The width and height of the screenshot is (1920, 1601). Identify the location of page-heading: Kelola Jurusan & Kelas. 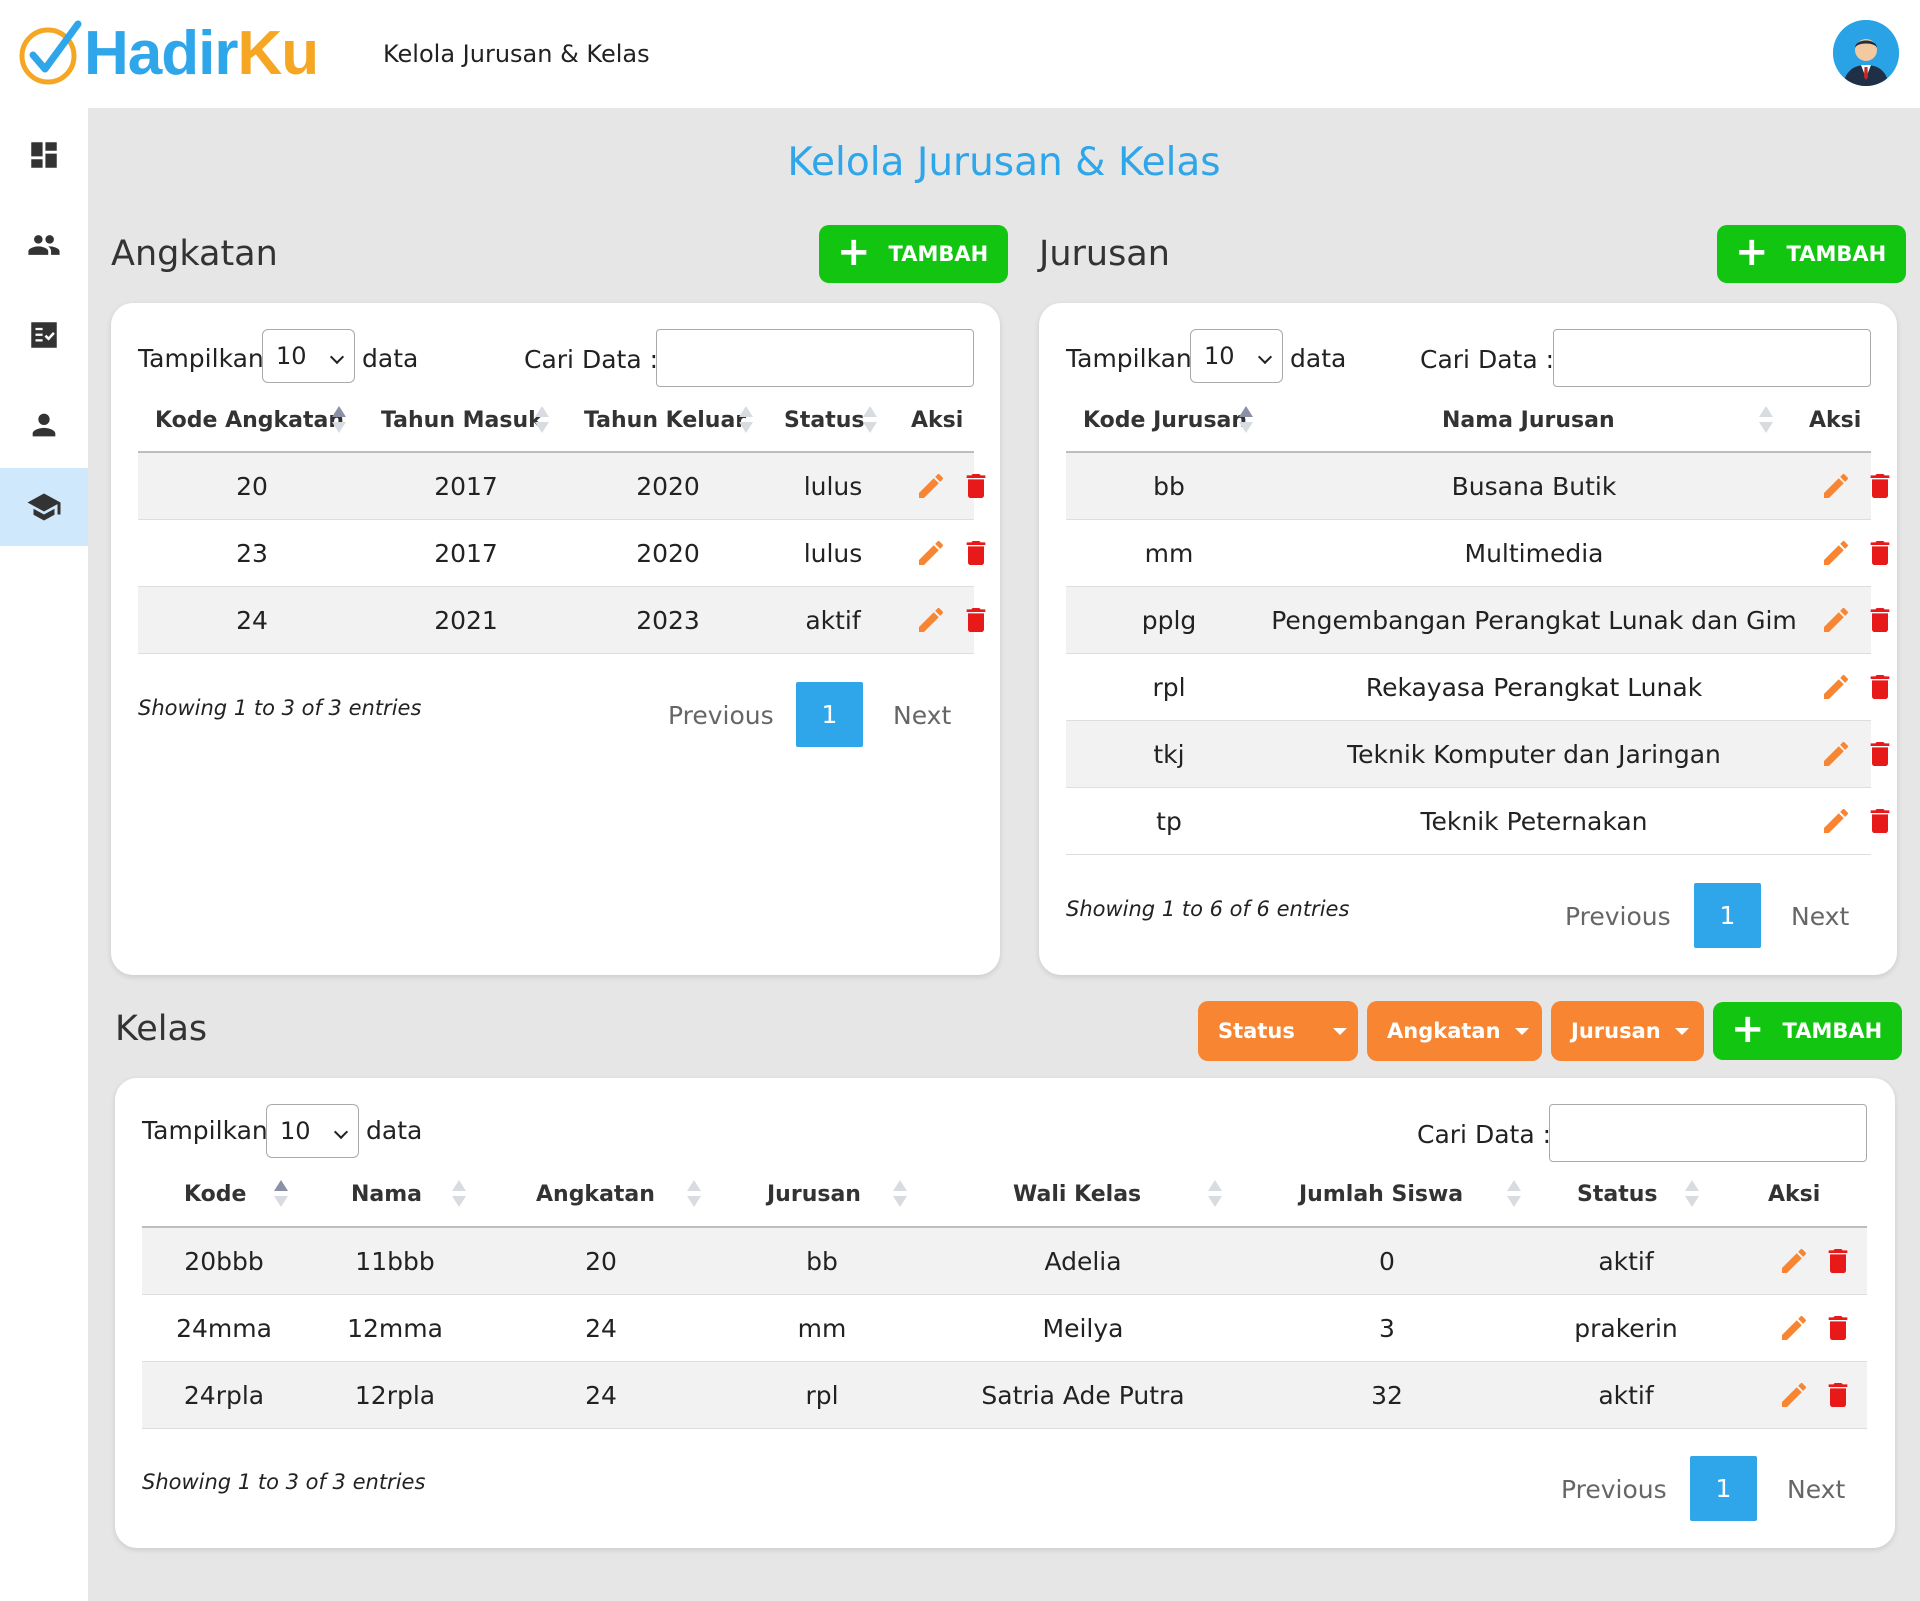
(1004, 162).